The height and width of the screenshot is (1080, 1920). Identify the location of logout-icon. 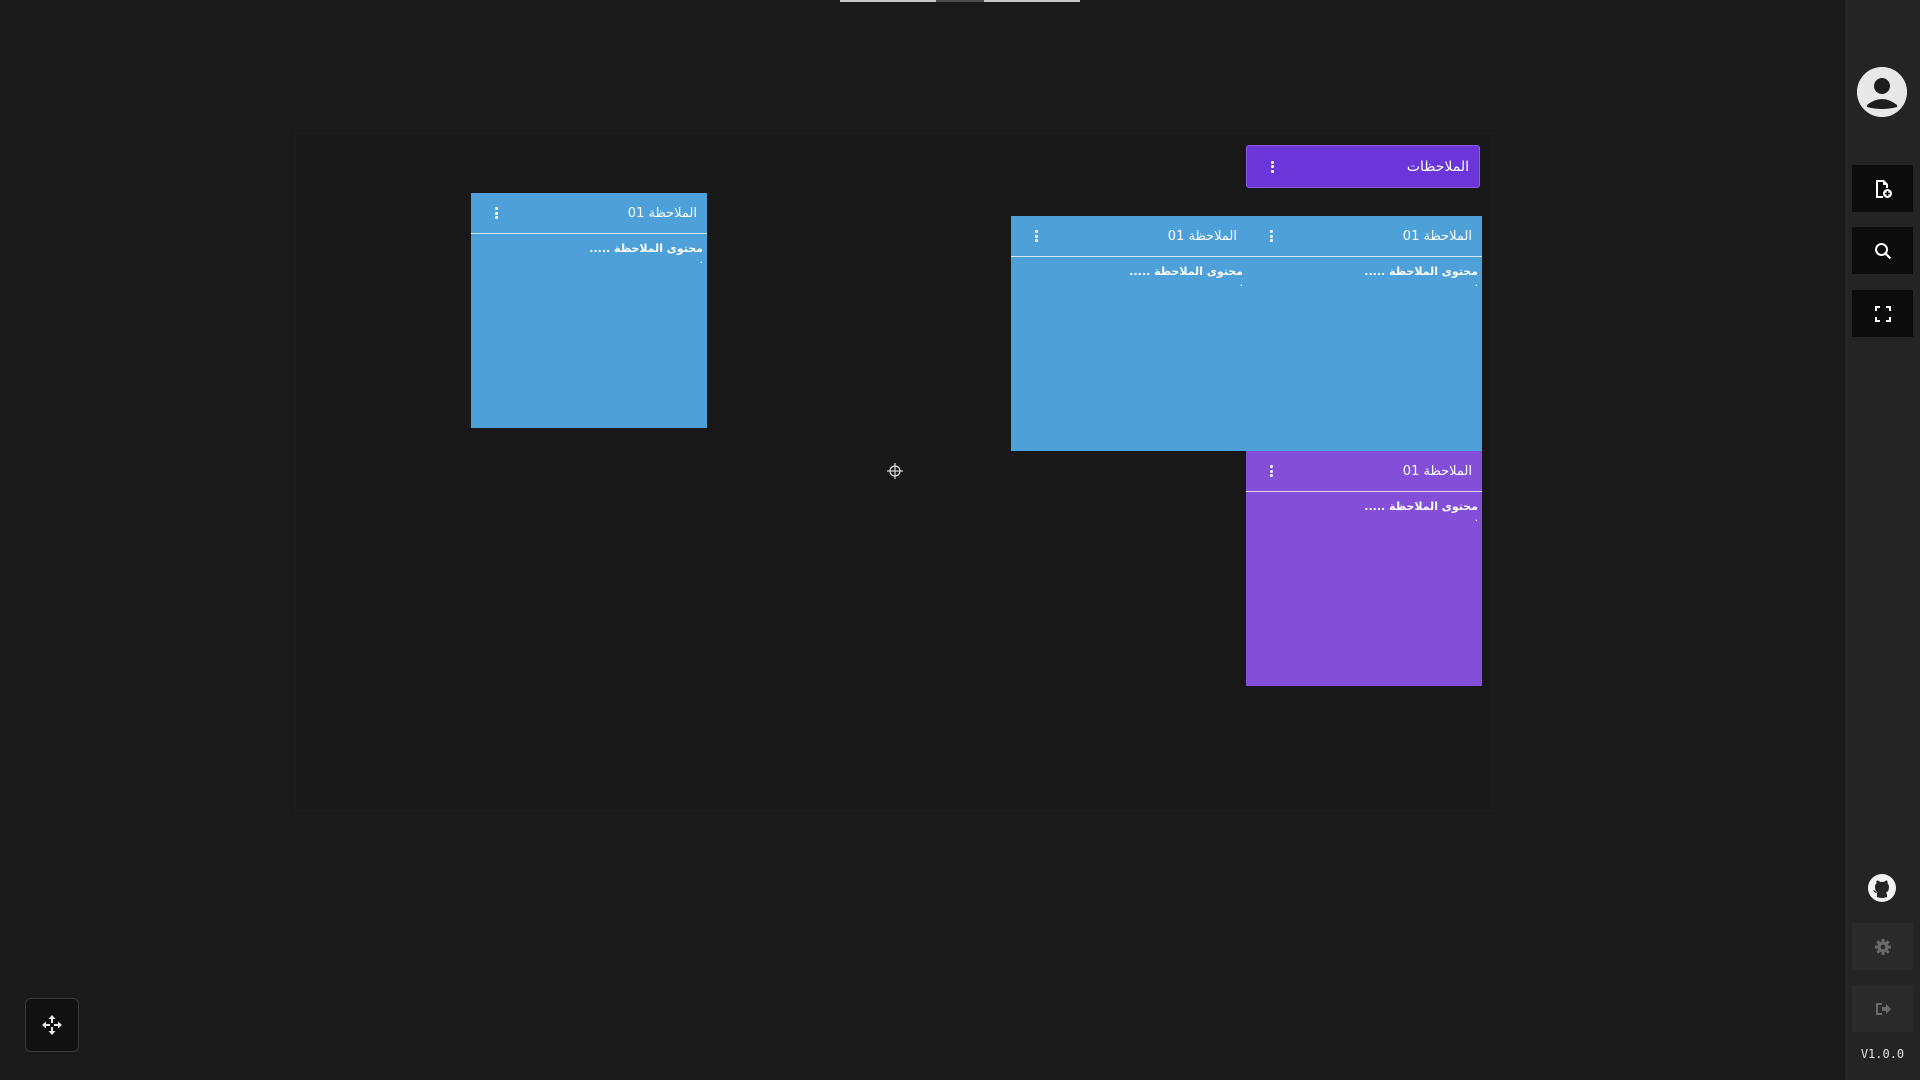
(1883, 1008).